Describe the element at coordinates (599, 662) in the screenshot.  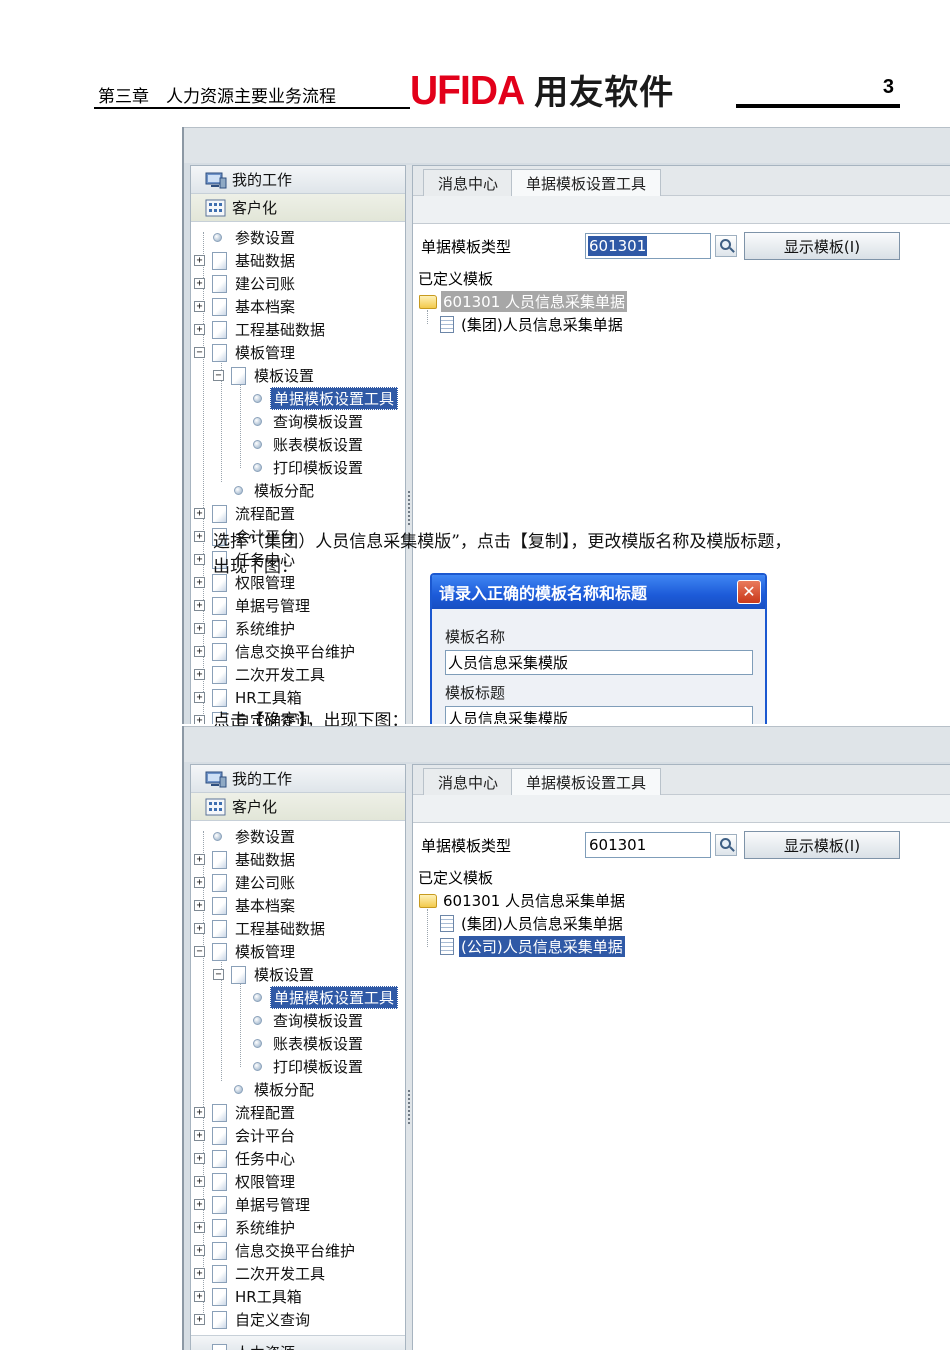
I see `template-name-input: 人员信息采集模版` at that location.